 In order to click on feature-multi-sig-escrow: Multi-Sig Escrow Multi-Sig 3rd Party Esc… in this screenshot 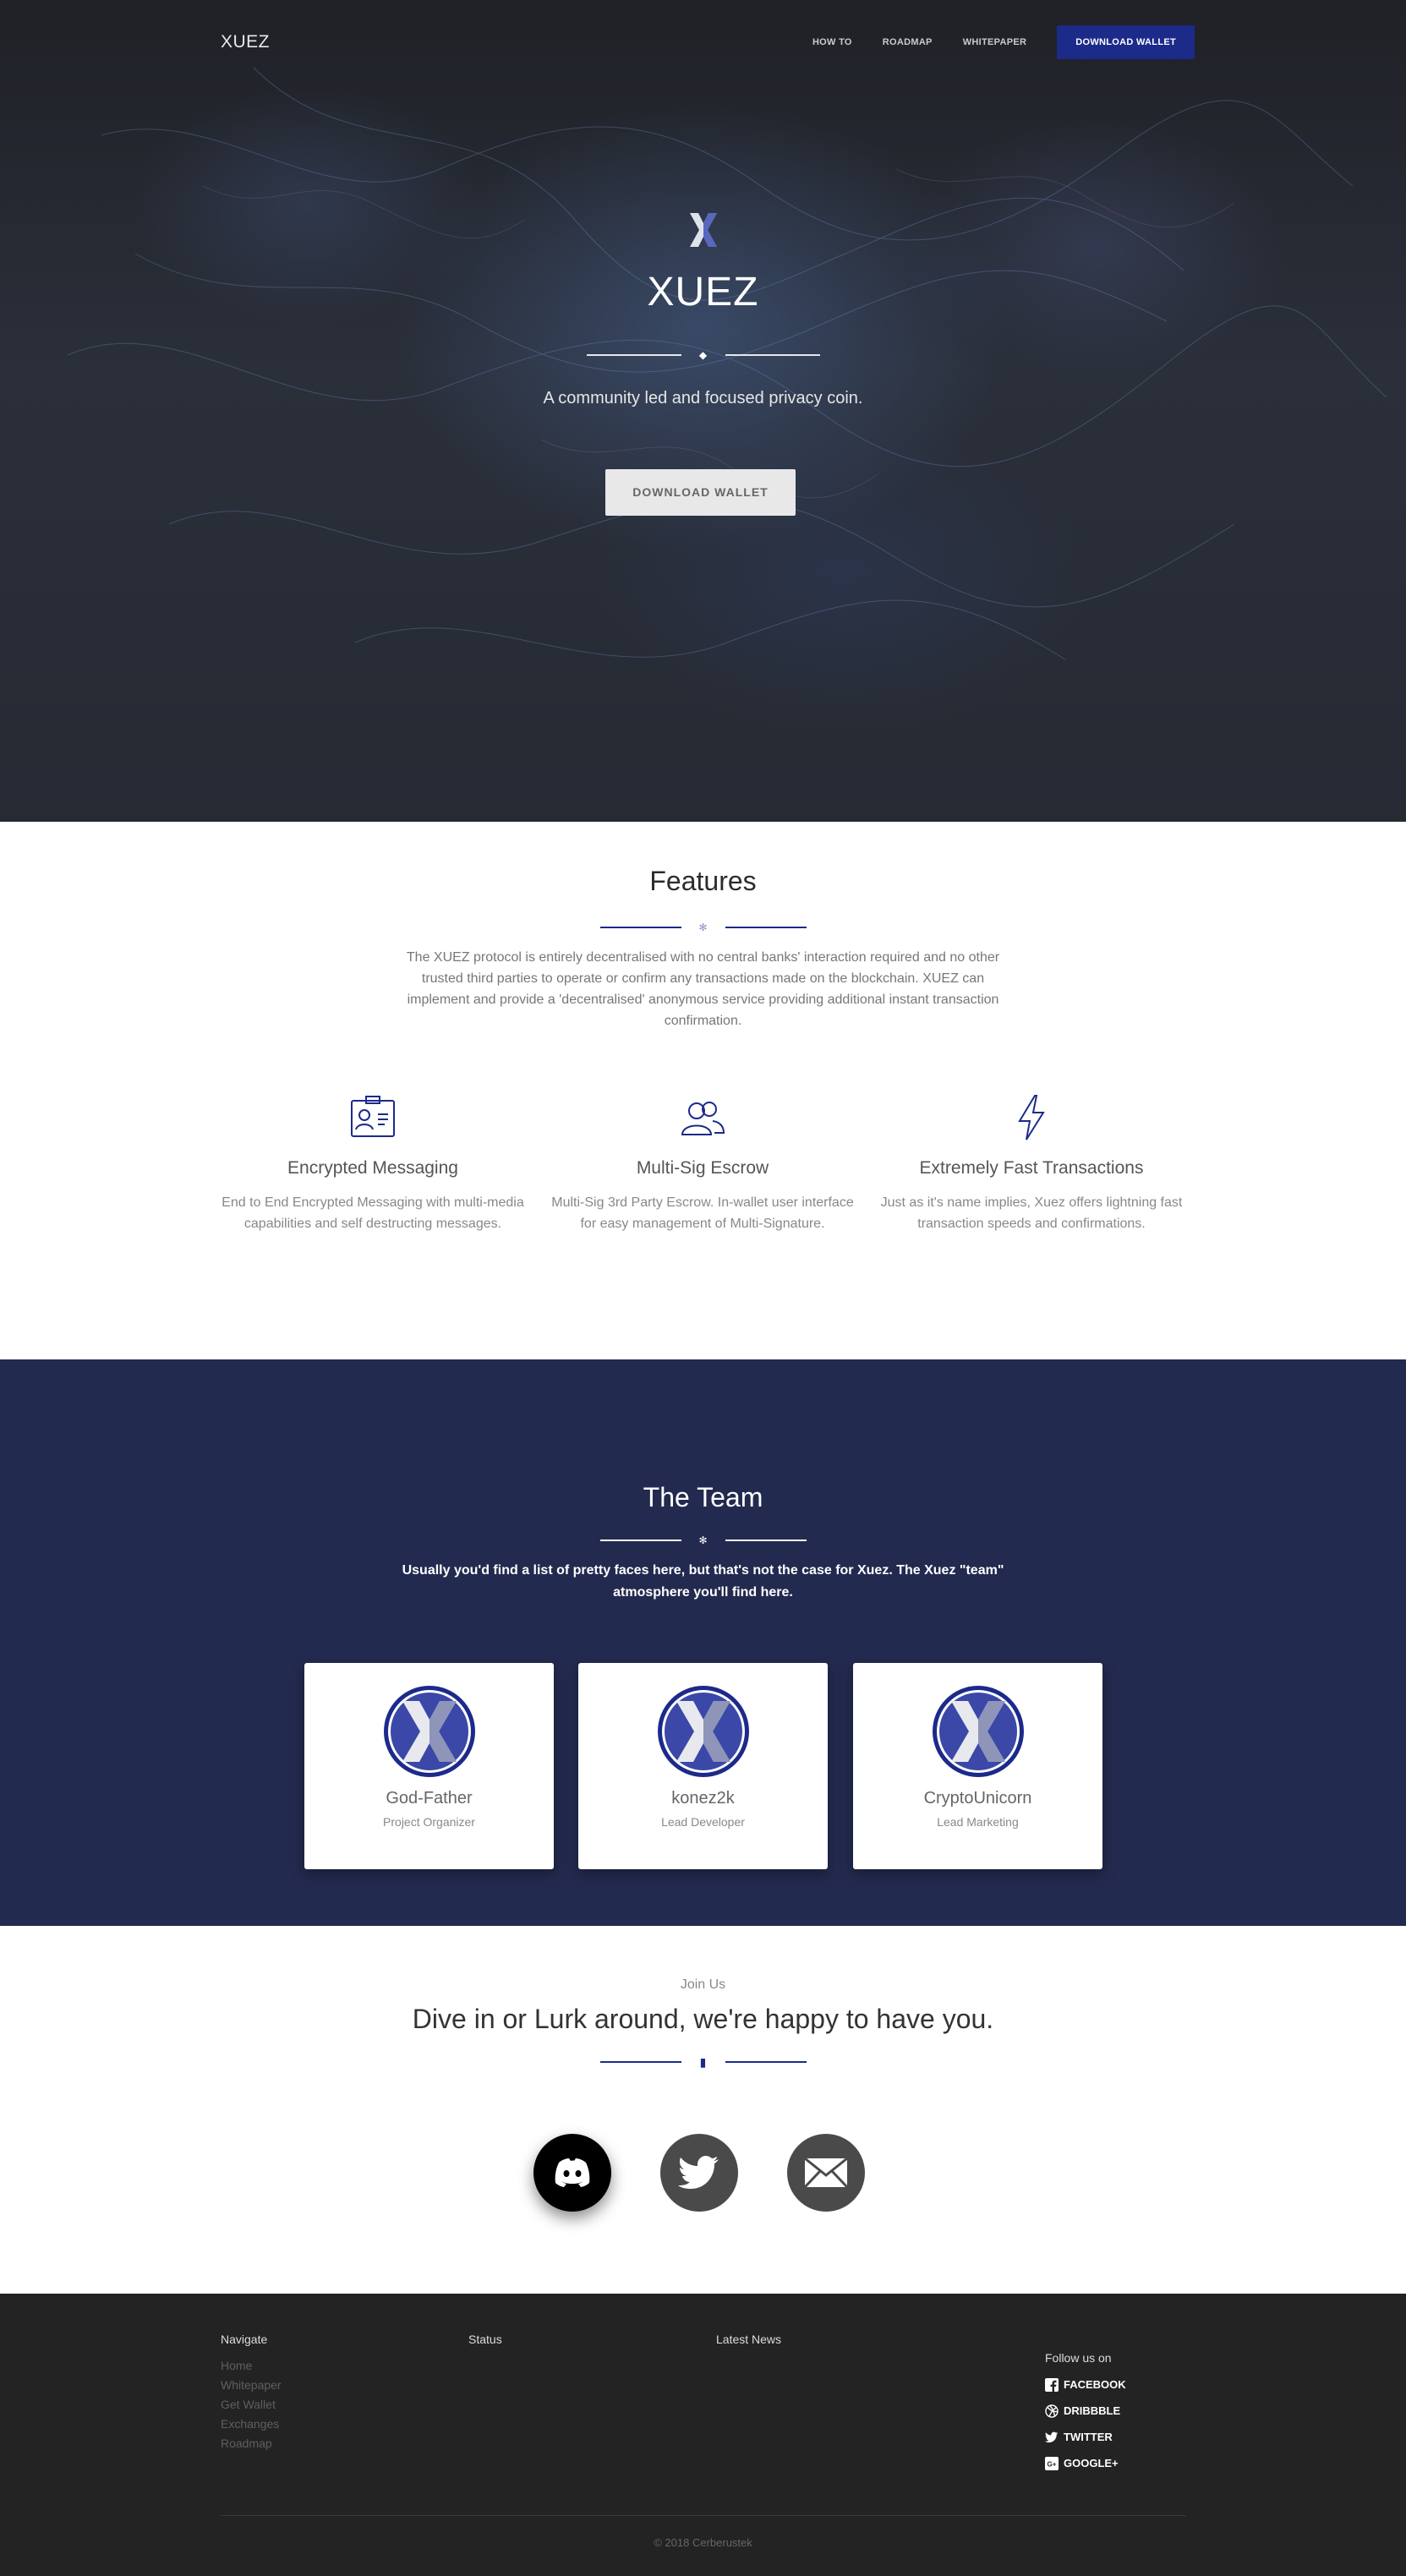, I will do `click(702, 1163)`.